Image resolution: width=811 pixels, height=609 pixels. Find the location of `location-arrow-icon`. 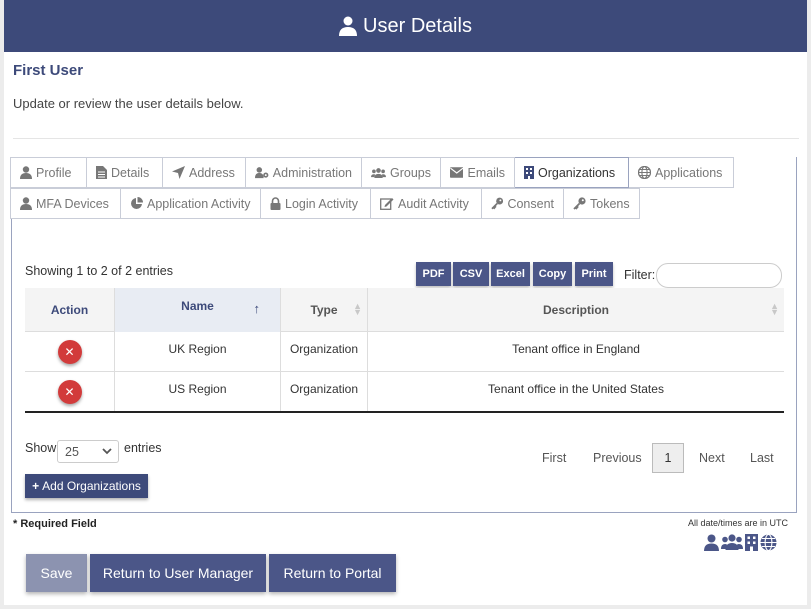

location-arrow-icon is located at coordinates (178, 172).